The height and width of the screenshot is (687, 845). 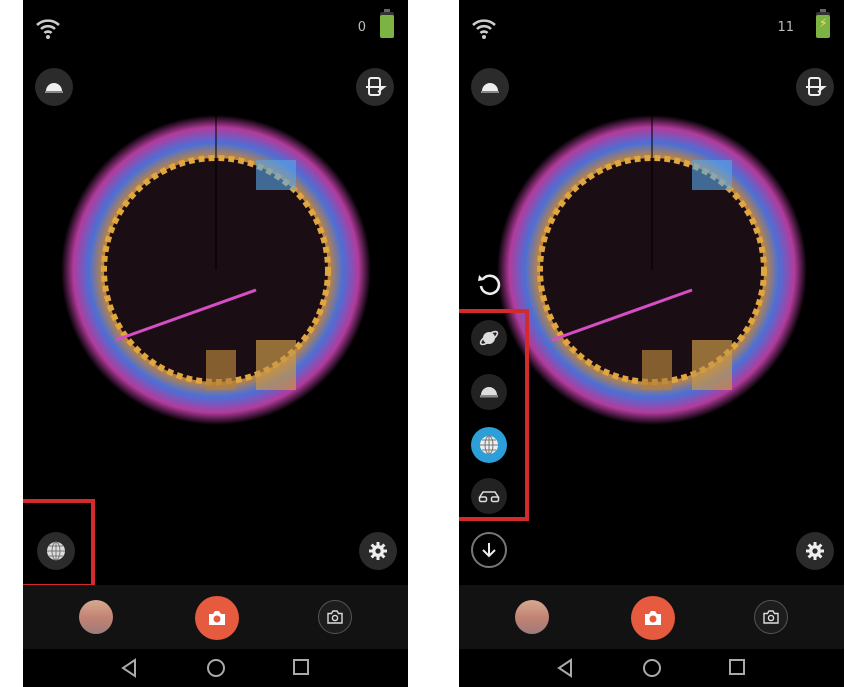 What do you see at coordinates (215, 28) in the screenshot?
I see `status-bar: 0` at bounding box center [215, 28].